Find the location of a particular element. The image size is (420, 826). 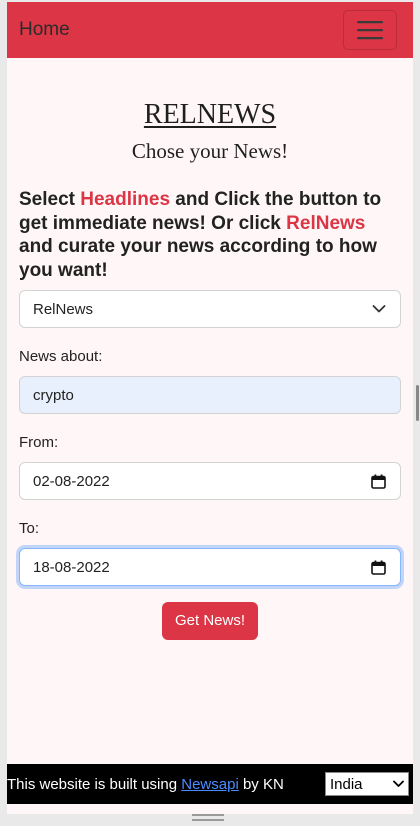

hamburger-menu-icon is located at coordinates (370, 30).